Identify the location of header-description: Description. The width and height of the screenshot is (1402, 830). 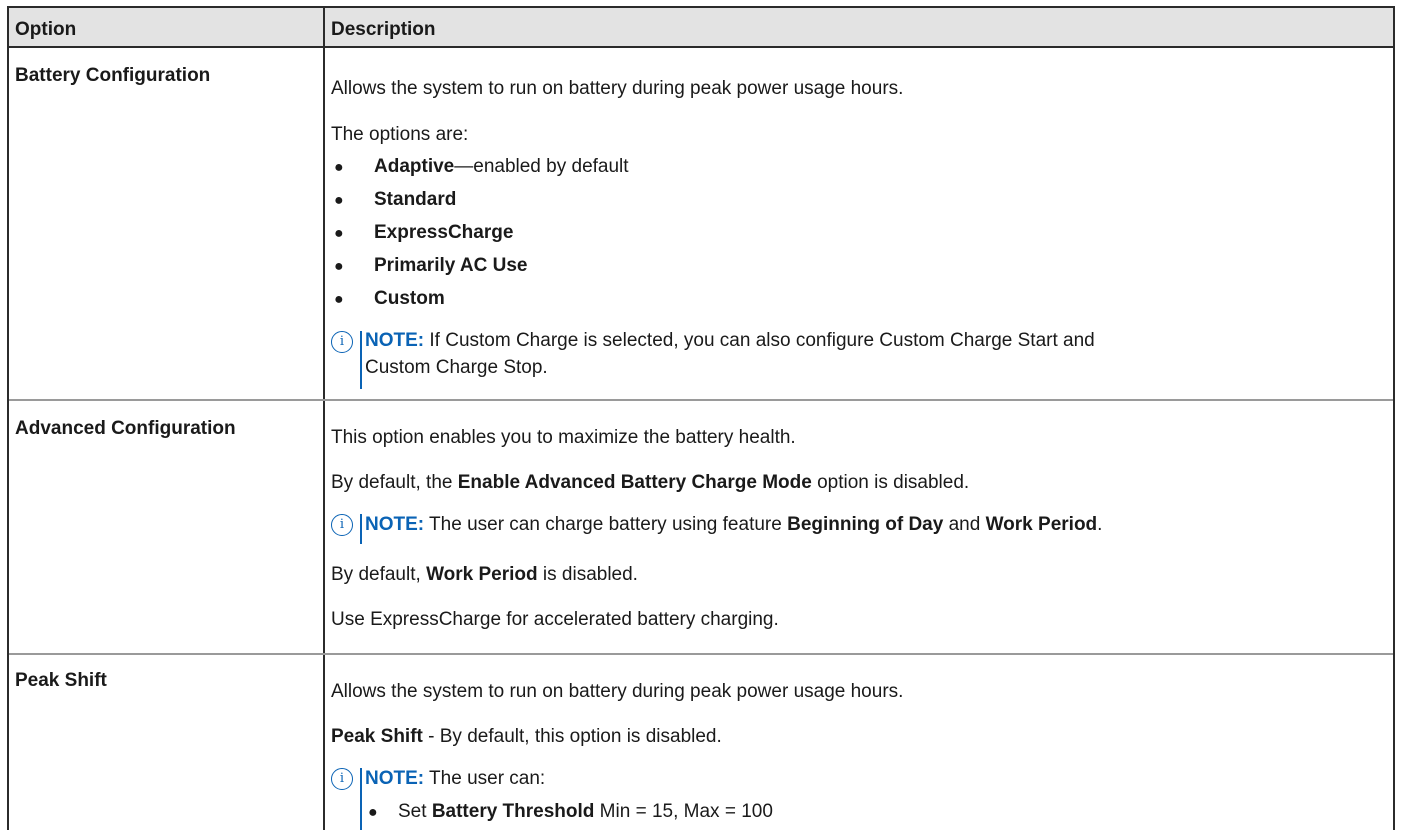
(383, 29).